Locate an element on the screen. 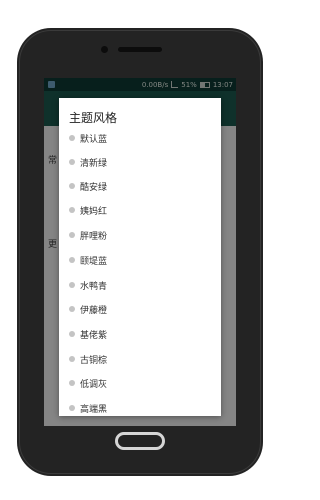 The height and width of the screenshot is (500, 320). theme-option-label: 高端黑 is located at coordinates (94, 409).